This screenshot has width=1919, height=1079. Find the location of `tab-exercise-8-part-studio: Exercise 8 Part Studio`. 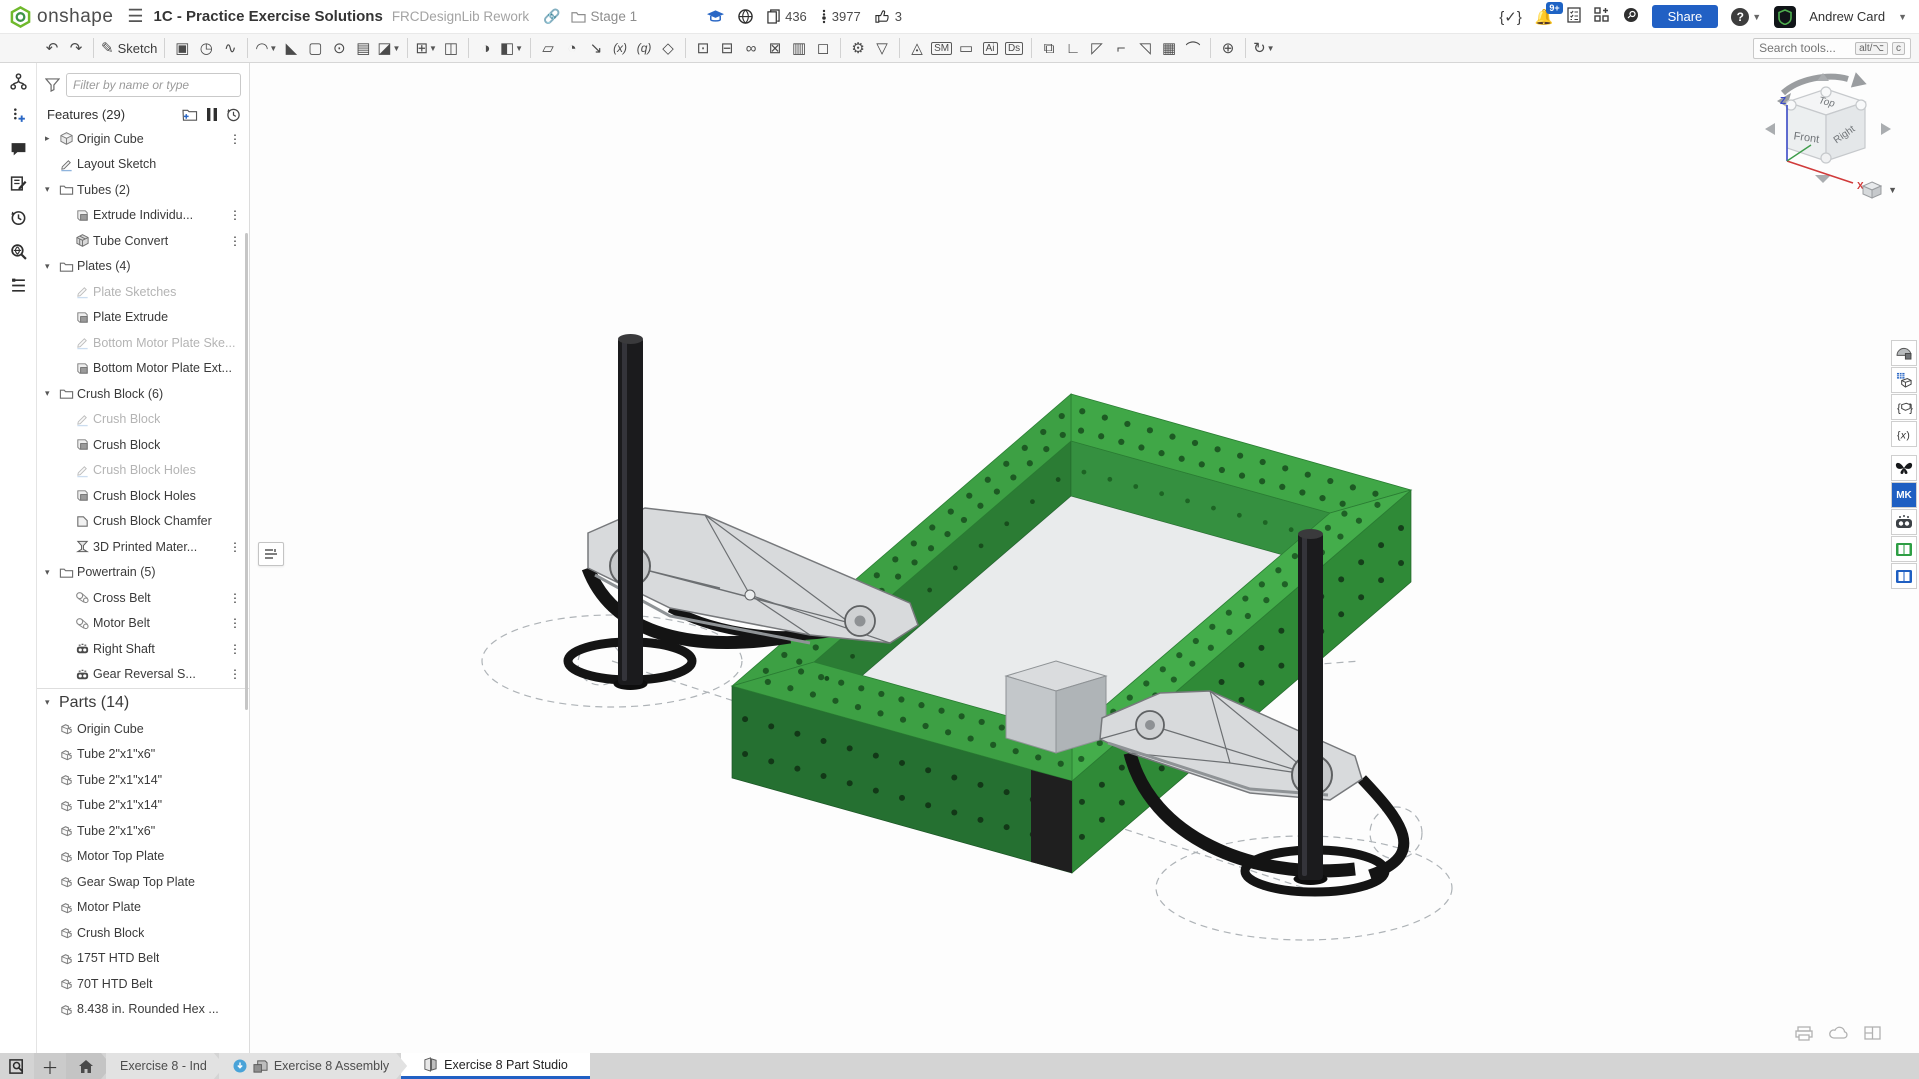

tab-exercise-8-part-studio: Exercise 8 Part Studio is located at coordinates (495, 1066).